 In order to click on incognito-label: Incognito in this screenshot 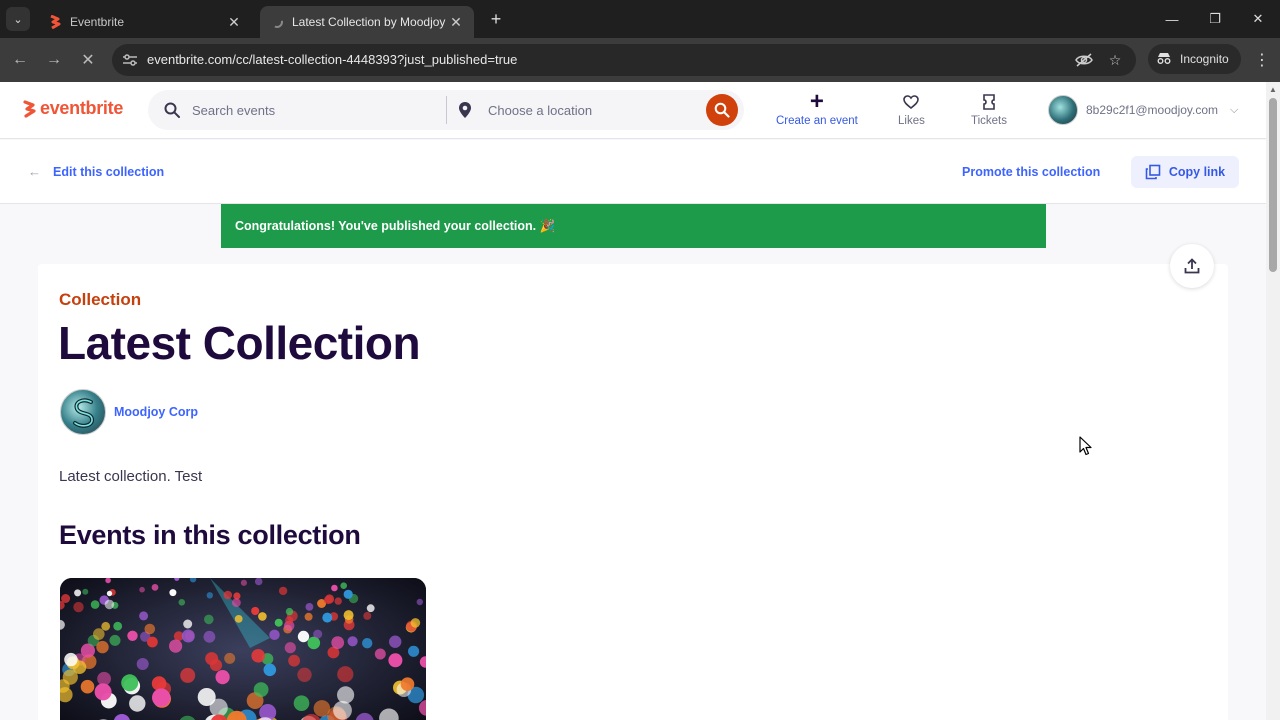, I will do `click(1204, 59)`.